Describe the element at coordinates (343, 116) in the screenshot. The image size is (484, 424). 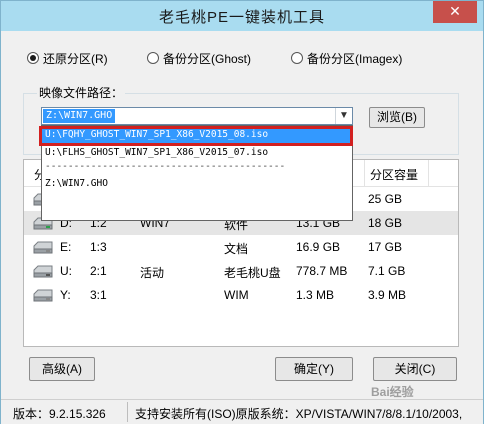
I see `chevron-down-icon: ▼` at that location.